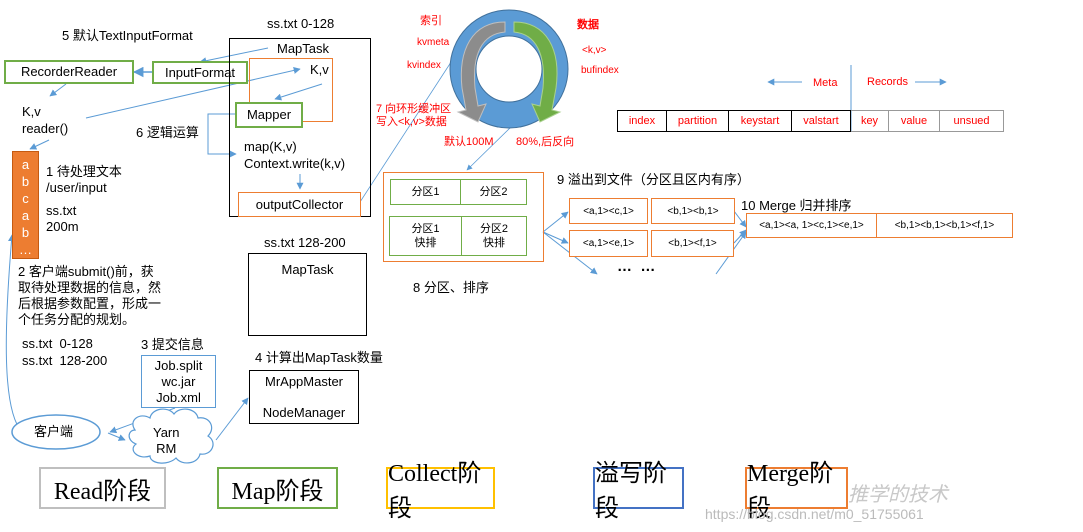  What do you see at coordinates (944, 225) in the screenshot?
I see `merged-part-2: <b,1><b,1><b,1><f,1>` at bounding box center [944, 225].